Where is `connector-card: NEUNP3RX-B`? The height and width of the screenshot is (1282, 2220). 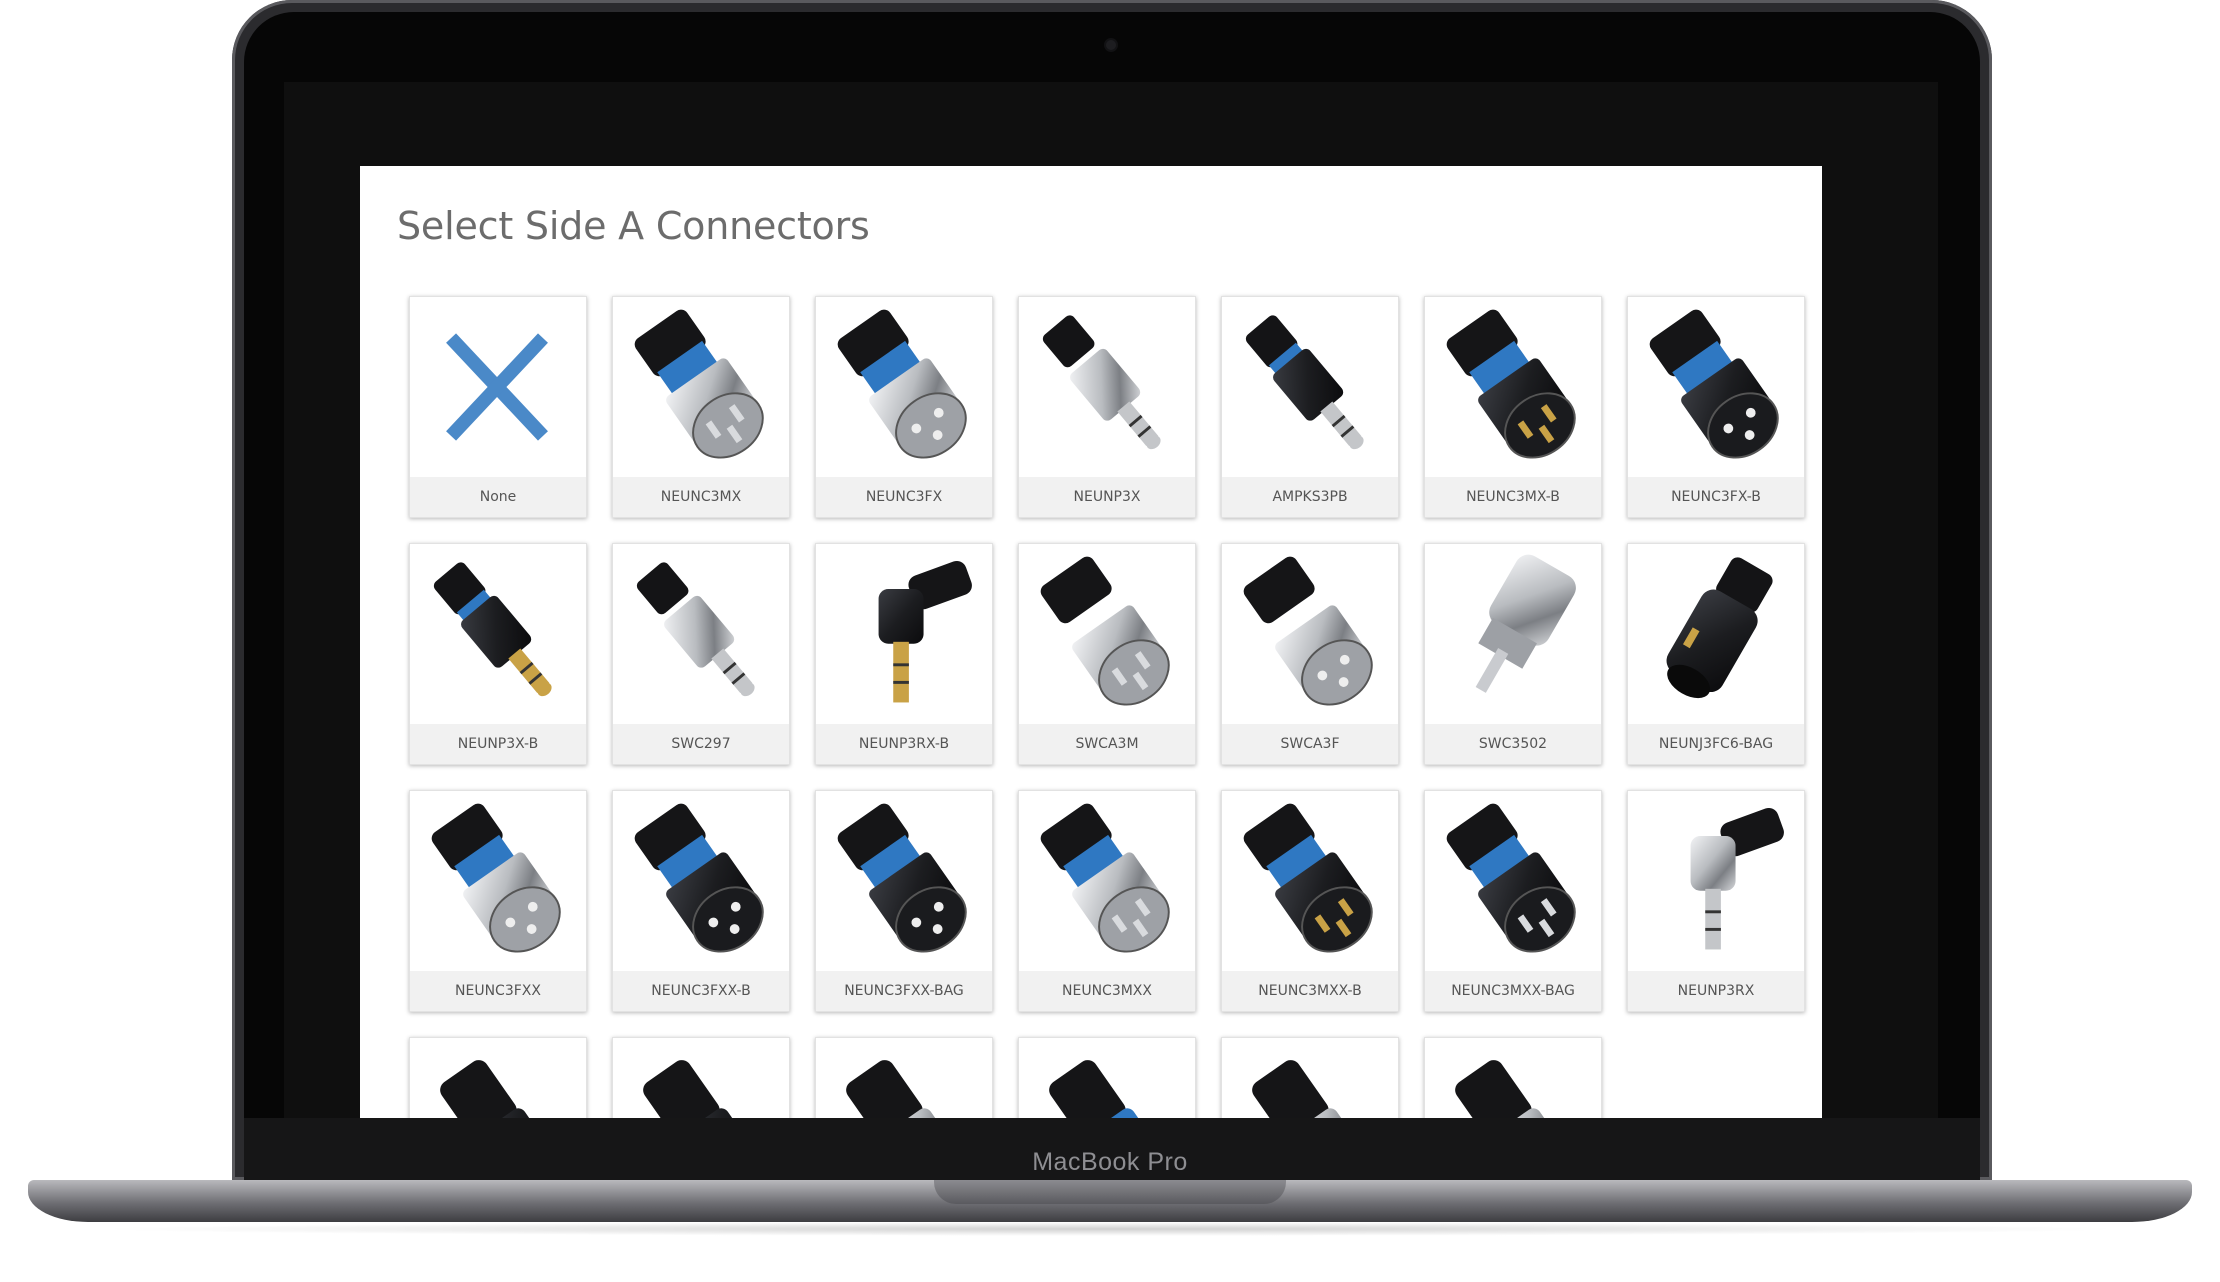
connector-card: NEUNP3RX-B is located at coordinates (904, 654).